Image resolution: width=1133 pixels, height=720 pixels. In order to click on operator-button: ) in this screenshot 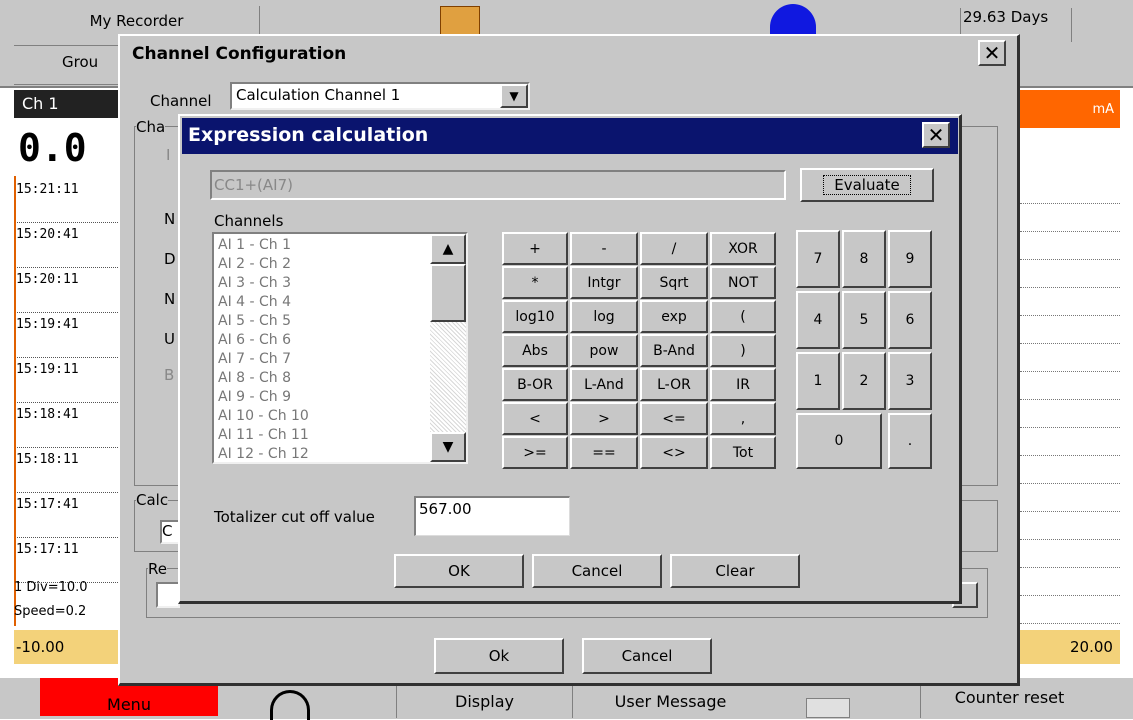, I will do `click(743, 350)`.